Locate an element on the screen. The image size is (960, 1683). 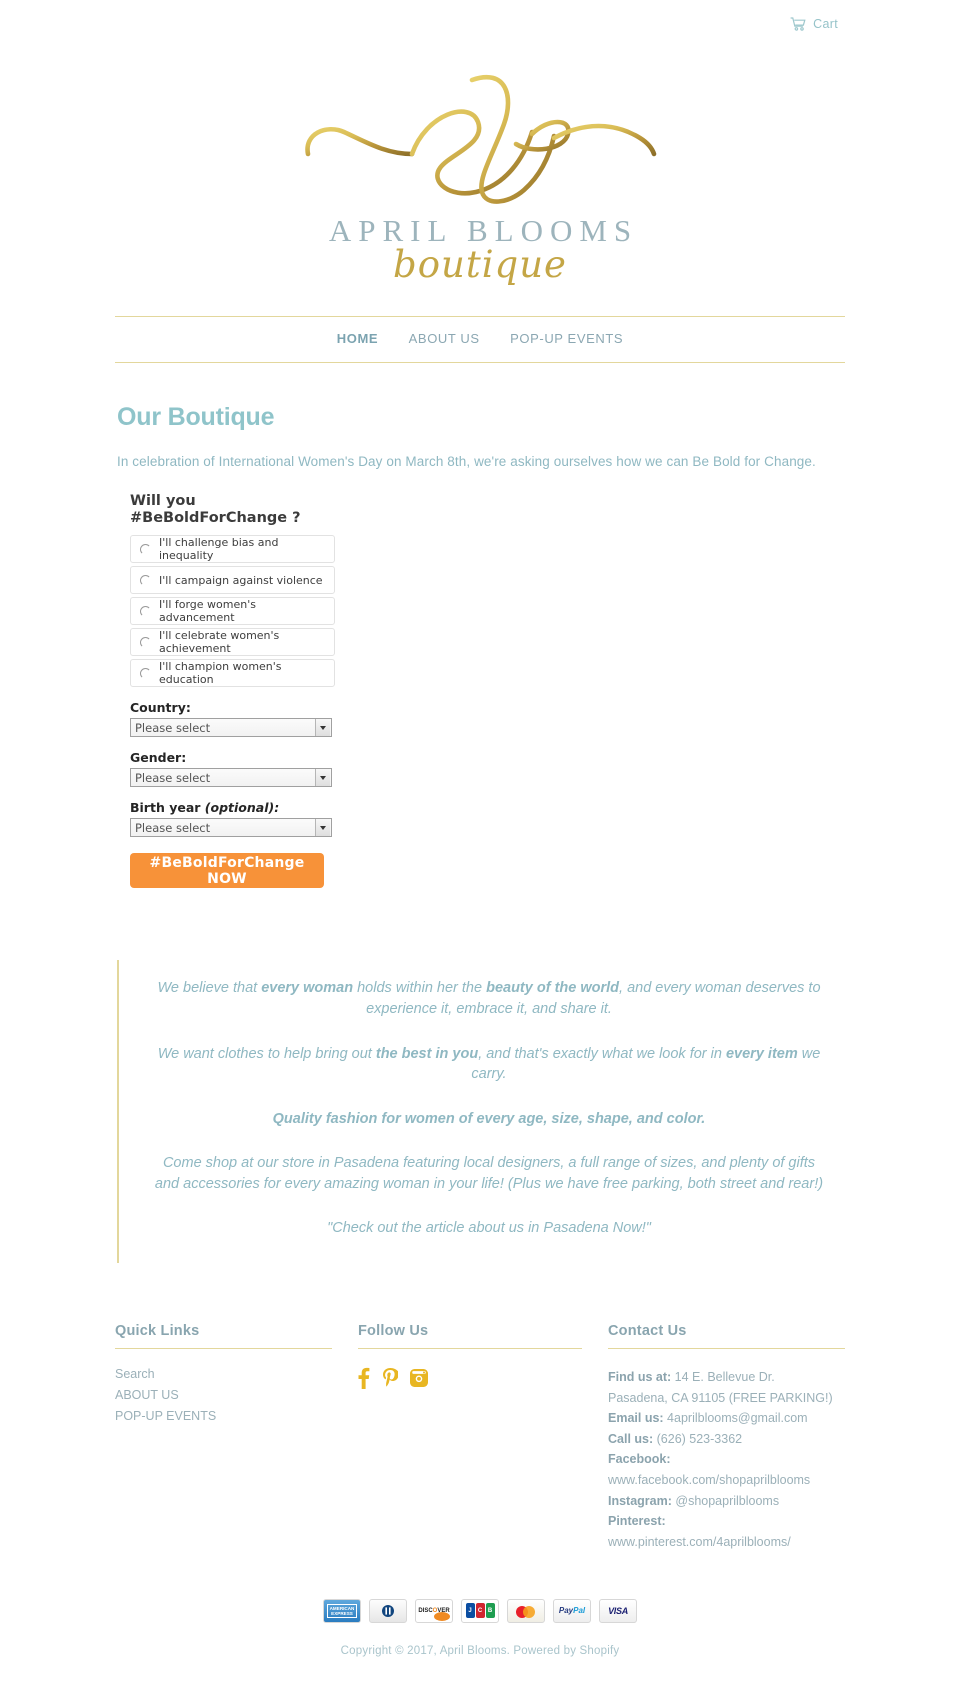
contact-row: Find us at: 14 E. Bellevue Dr. is located at coordinates (726, 1377).